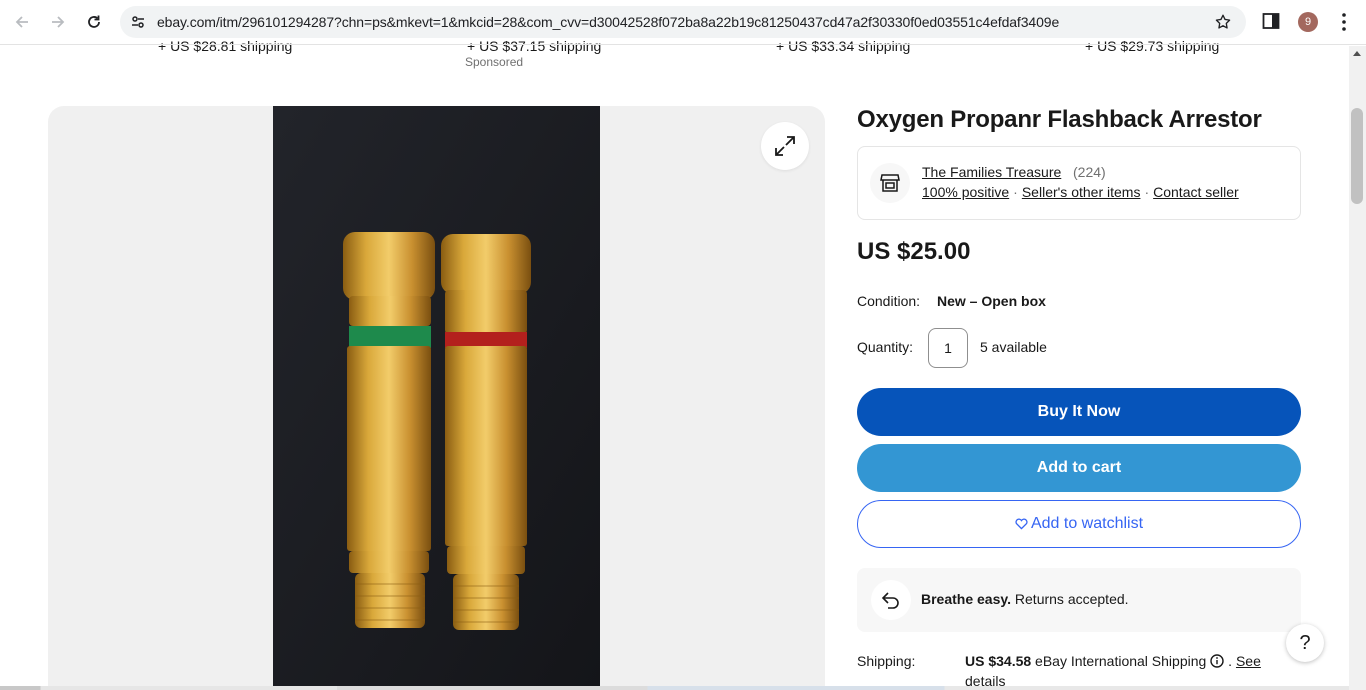  Describe the element at coordinates (1087, 523) in the screenshot. I see `watchlist-label: Add to watchlist` at that location.